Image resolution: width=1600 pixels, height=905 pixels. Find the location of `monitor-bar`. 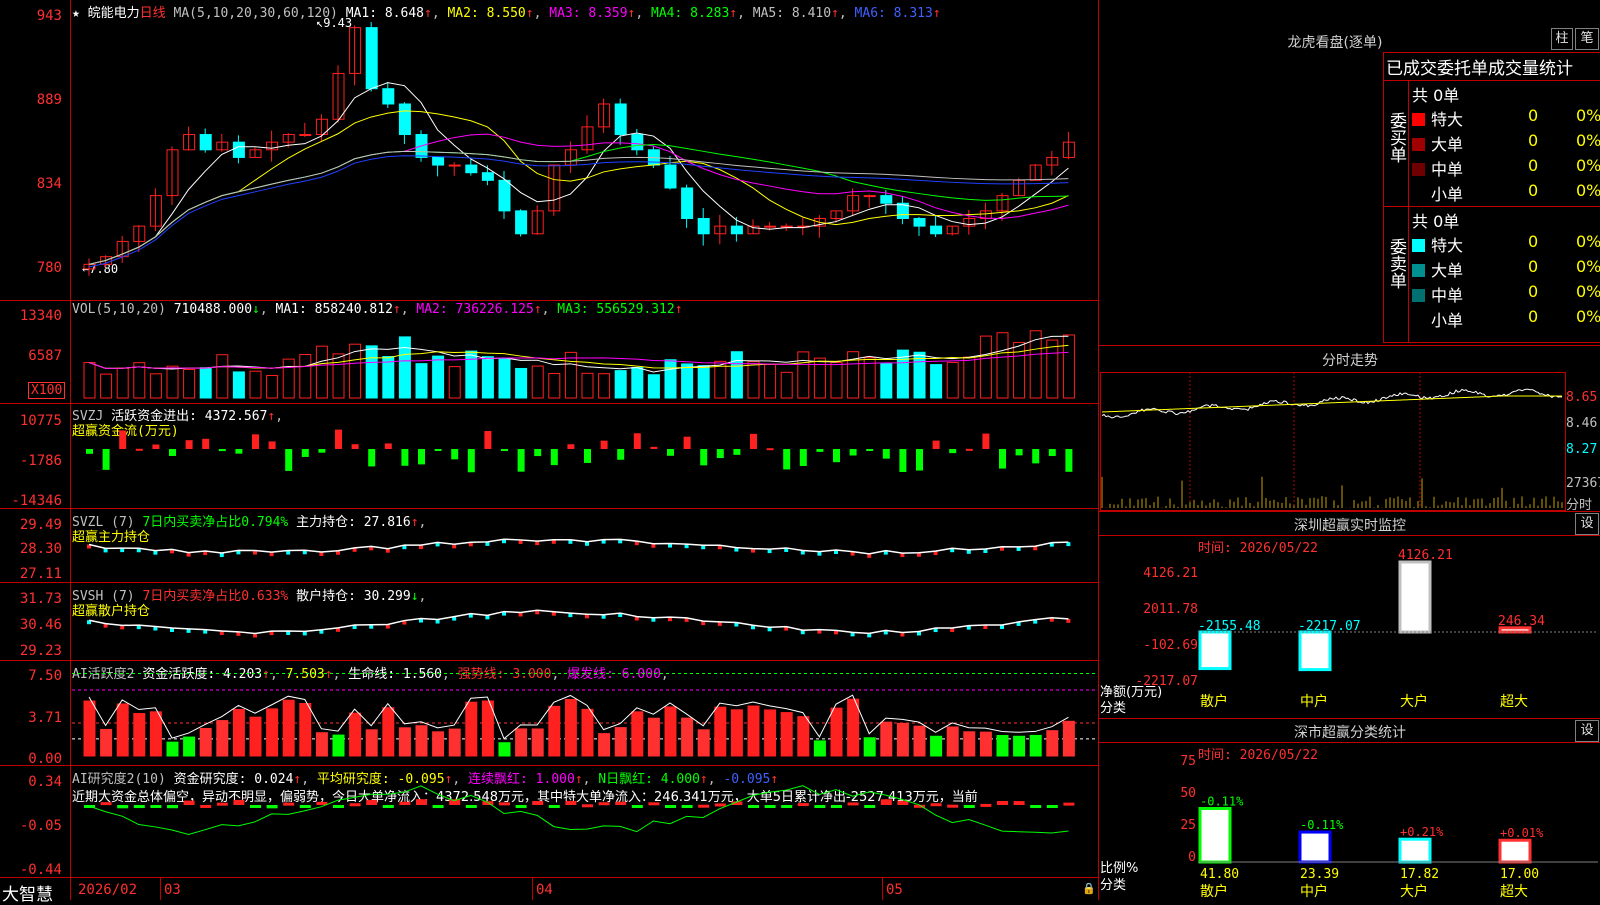

monitor-bar is located at coordinates (1215, 650).